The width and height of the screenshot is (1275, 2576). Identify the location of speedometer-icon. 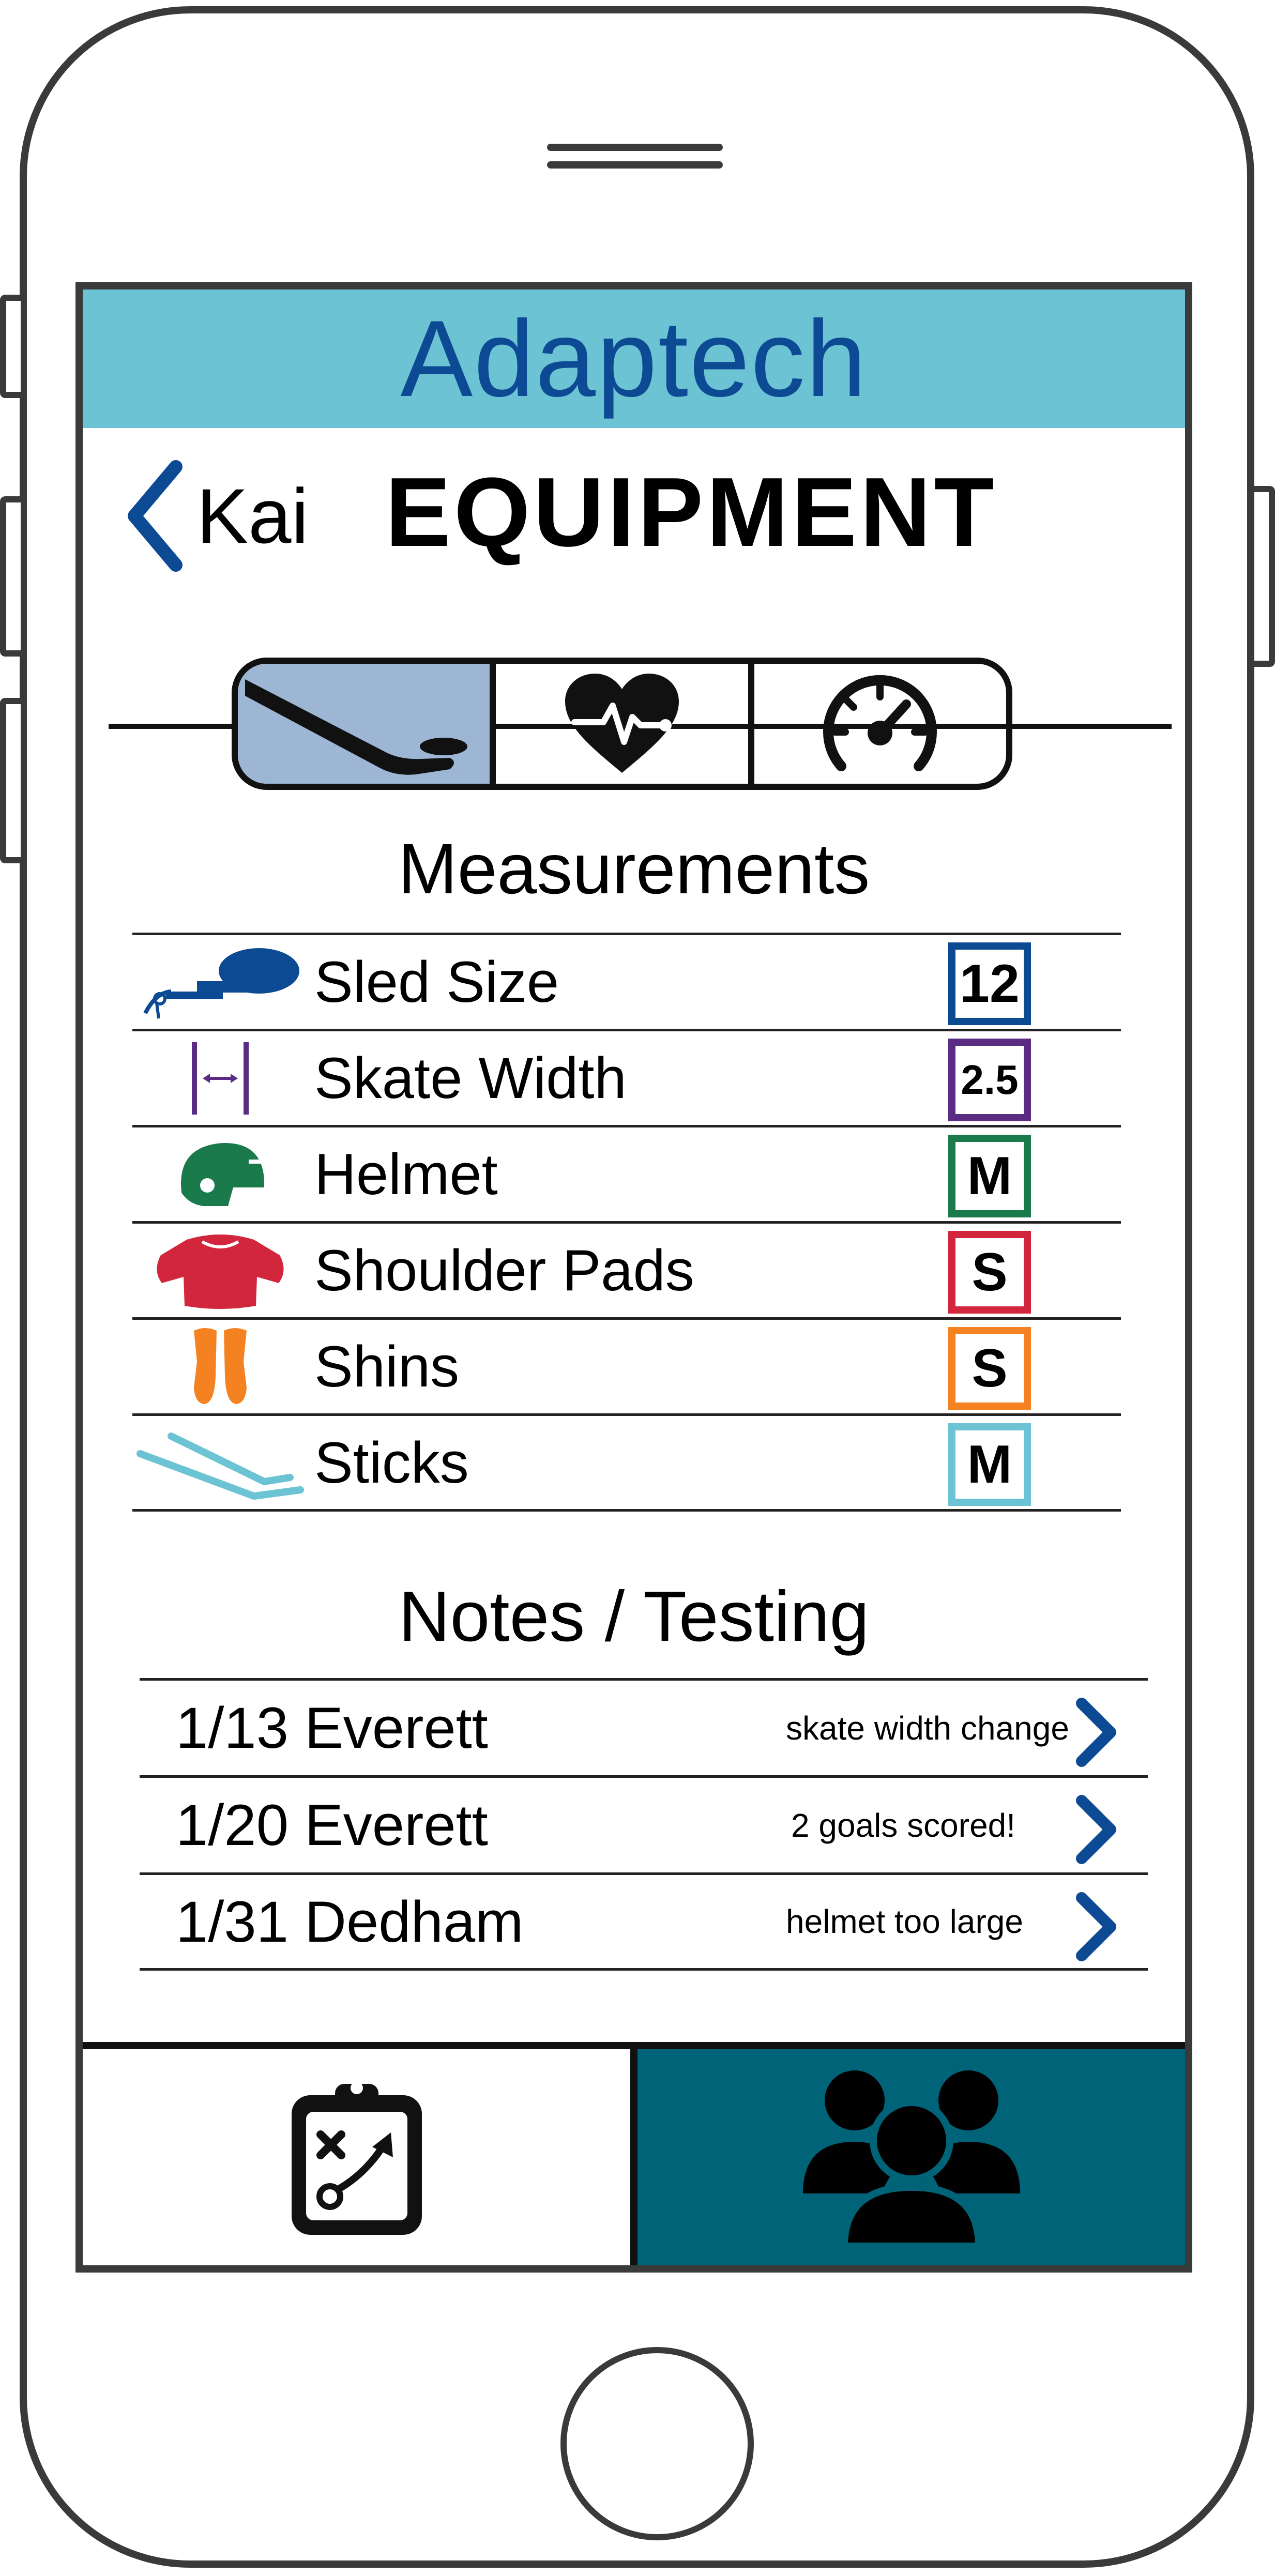
(880, 723).